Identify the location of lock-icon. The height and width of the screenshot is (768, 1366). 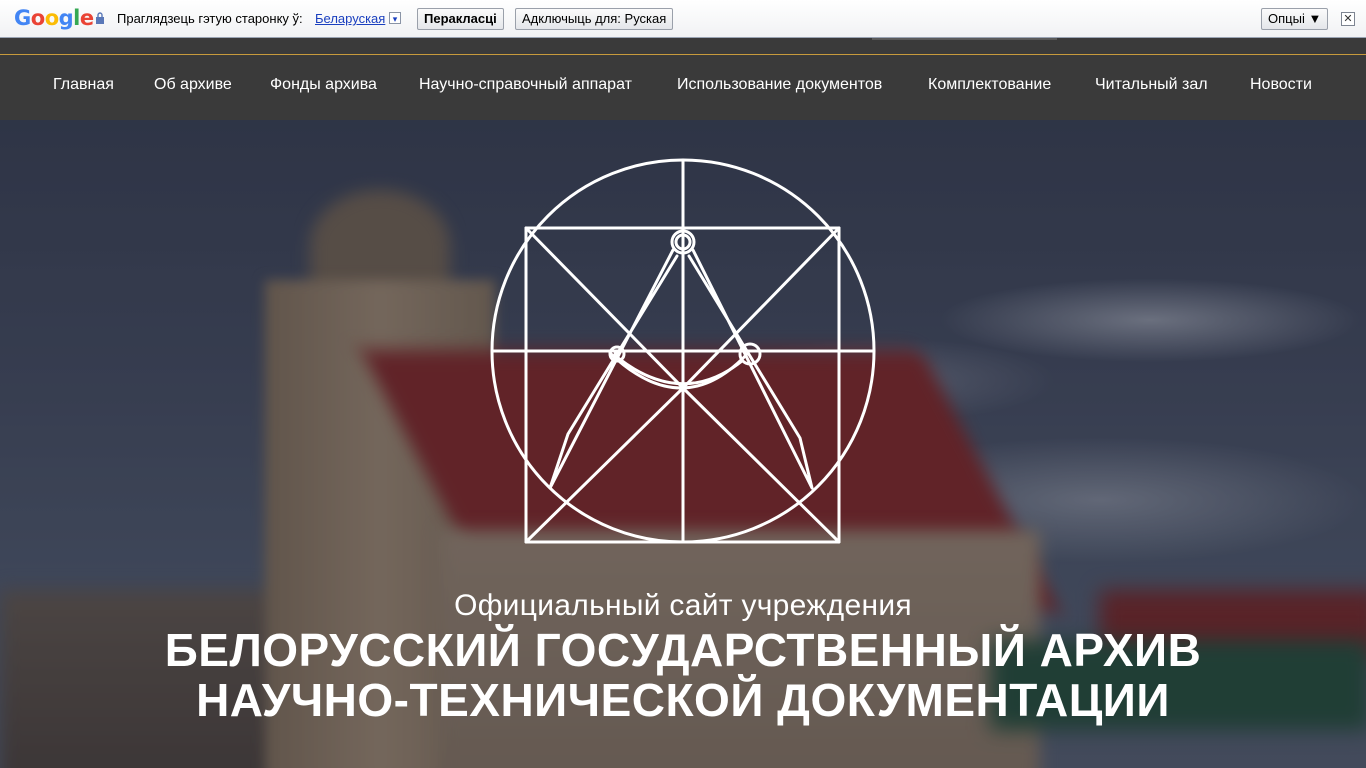
(100, 18).